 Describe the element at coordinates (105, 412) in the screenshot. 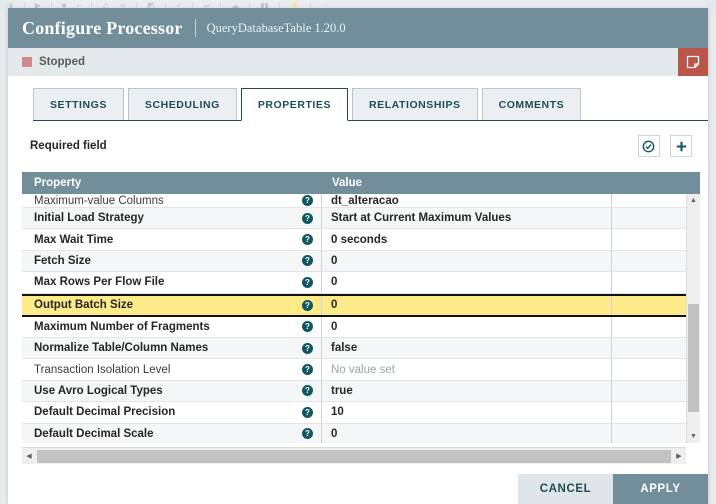

I see `property-name: Default Decimal Precision` at that location.